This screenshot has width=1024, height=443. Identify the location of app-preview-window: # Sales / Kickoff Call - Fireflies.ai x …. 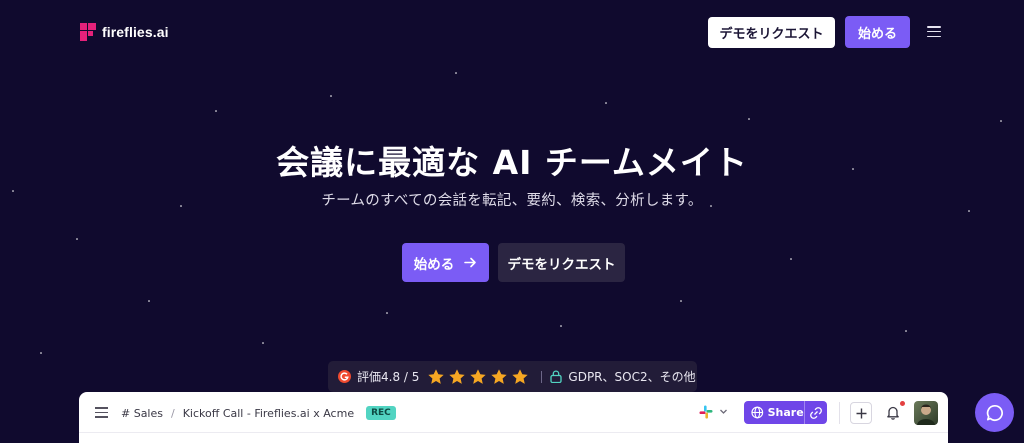
(513, 417).